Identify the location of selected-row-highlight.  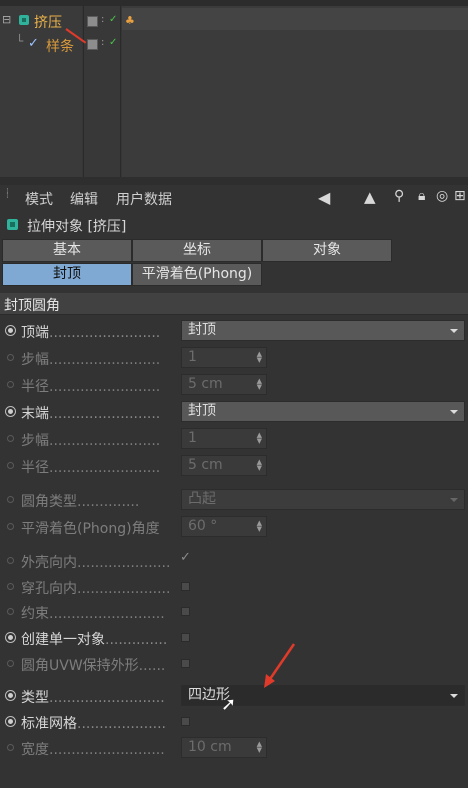
(295, 19).